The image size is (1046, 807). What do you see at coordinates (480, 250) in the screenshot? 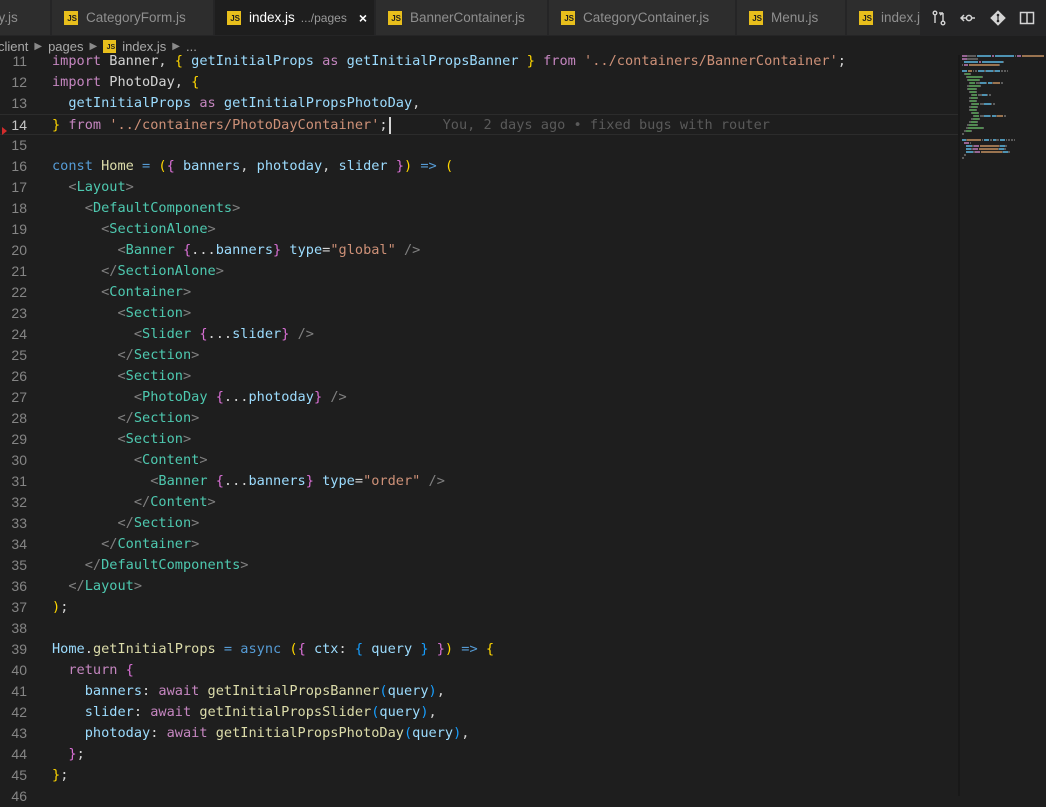
I see `code-line: 20 <Banner {...banners} type="global" />` at bounding box center [480, 250].